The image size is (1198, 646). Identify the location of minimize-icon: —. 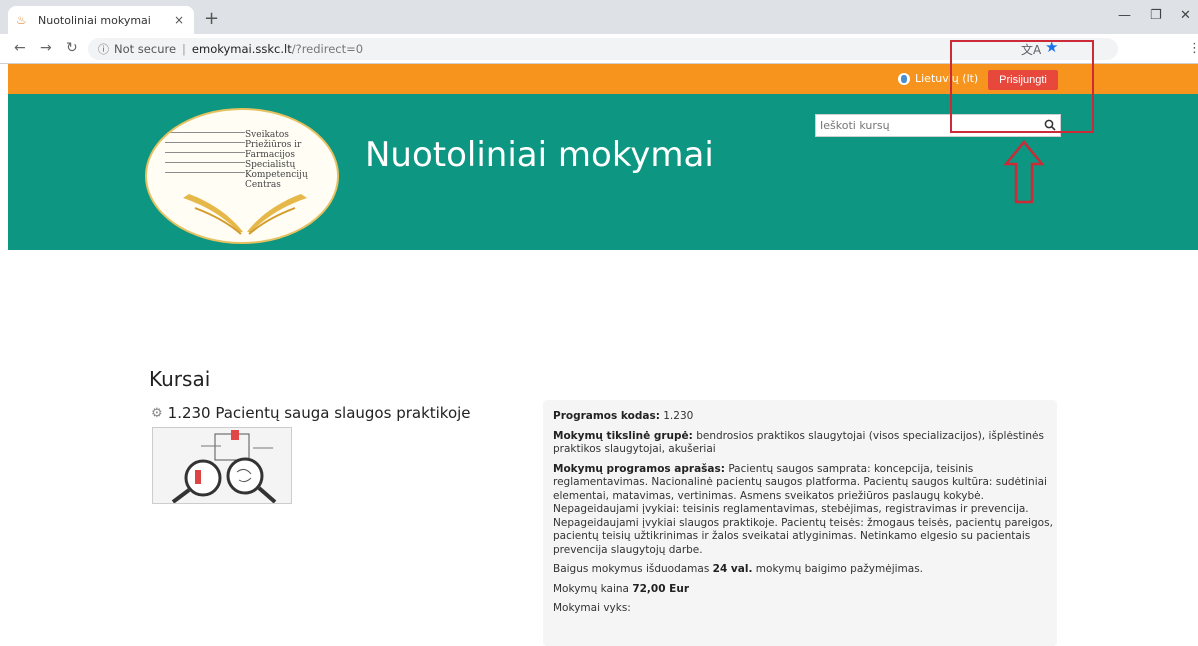
(1124, 15).